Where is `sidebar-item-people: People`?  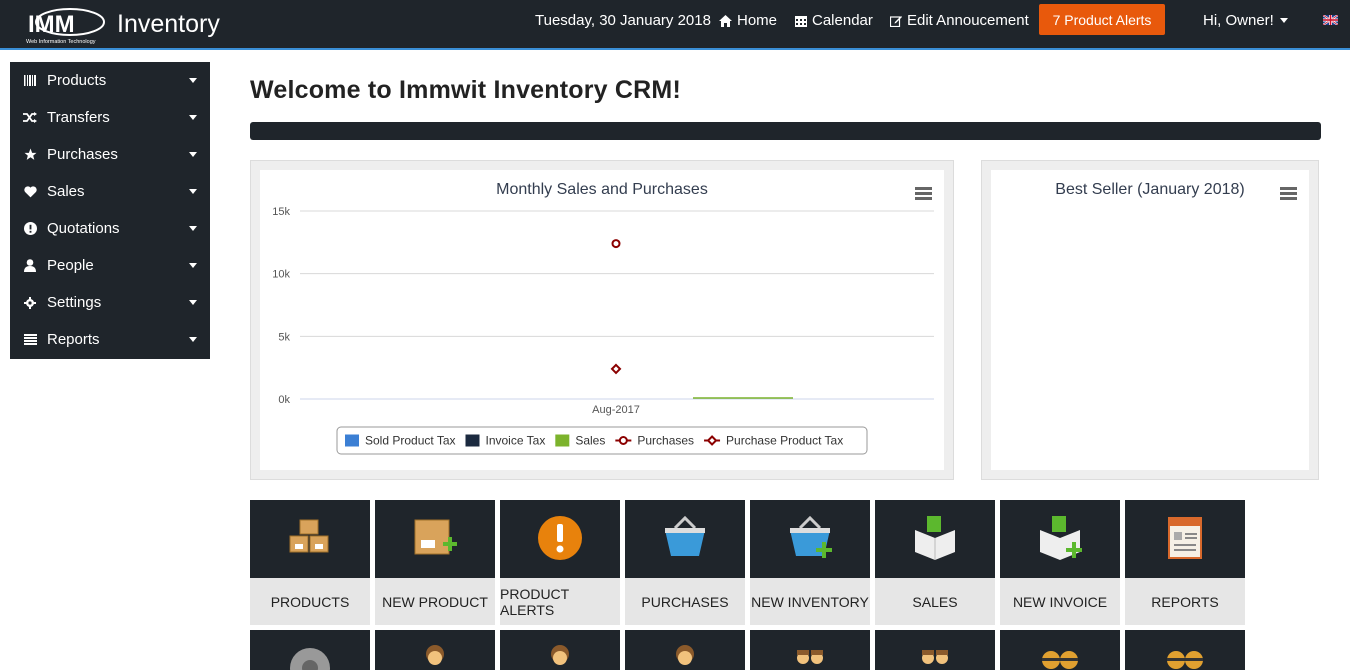 sidebar-item-people: People is located at coordinates (110, 265).